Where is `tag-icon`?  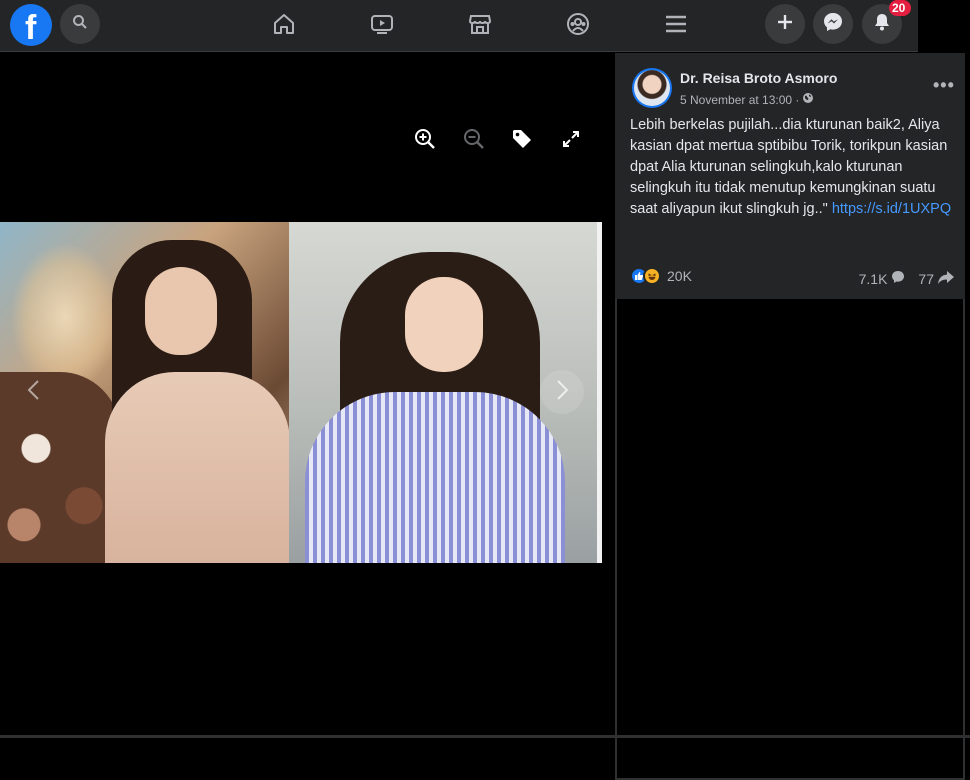 tag-icon is located at coordinates (522, 141).